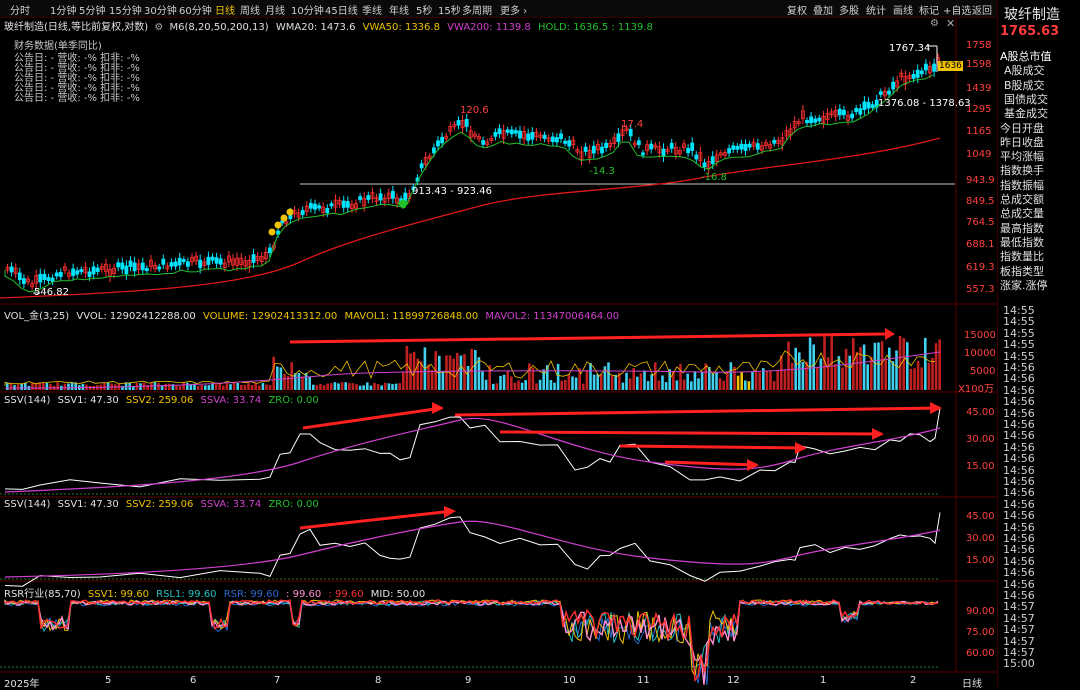 This screenshot has height=690, width=1080. What do you see at coordinates (980, 353) in the screenshot?
I see `vol-axis-tick: 10000` at bounding box center [980, 353].